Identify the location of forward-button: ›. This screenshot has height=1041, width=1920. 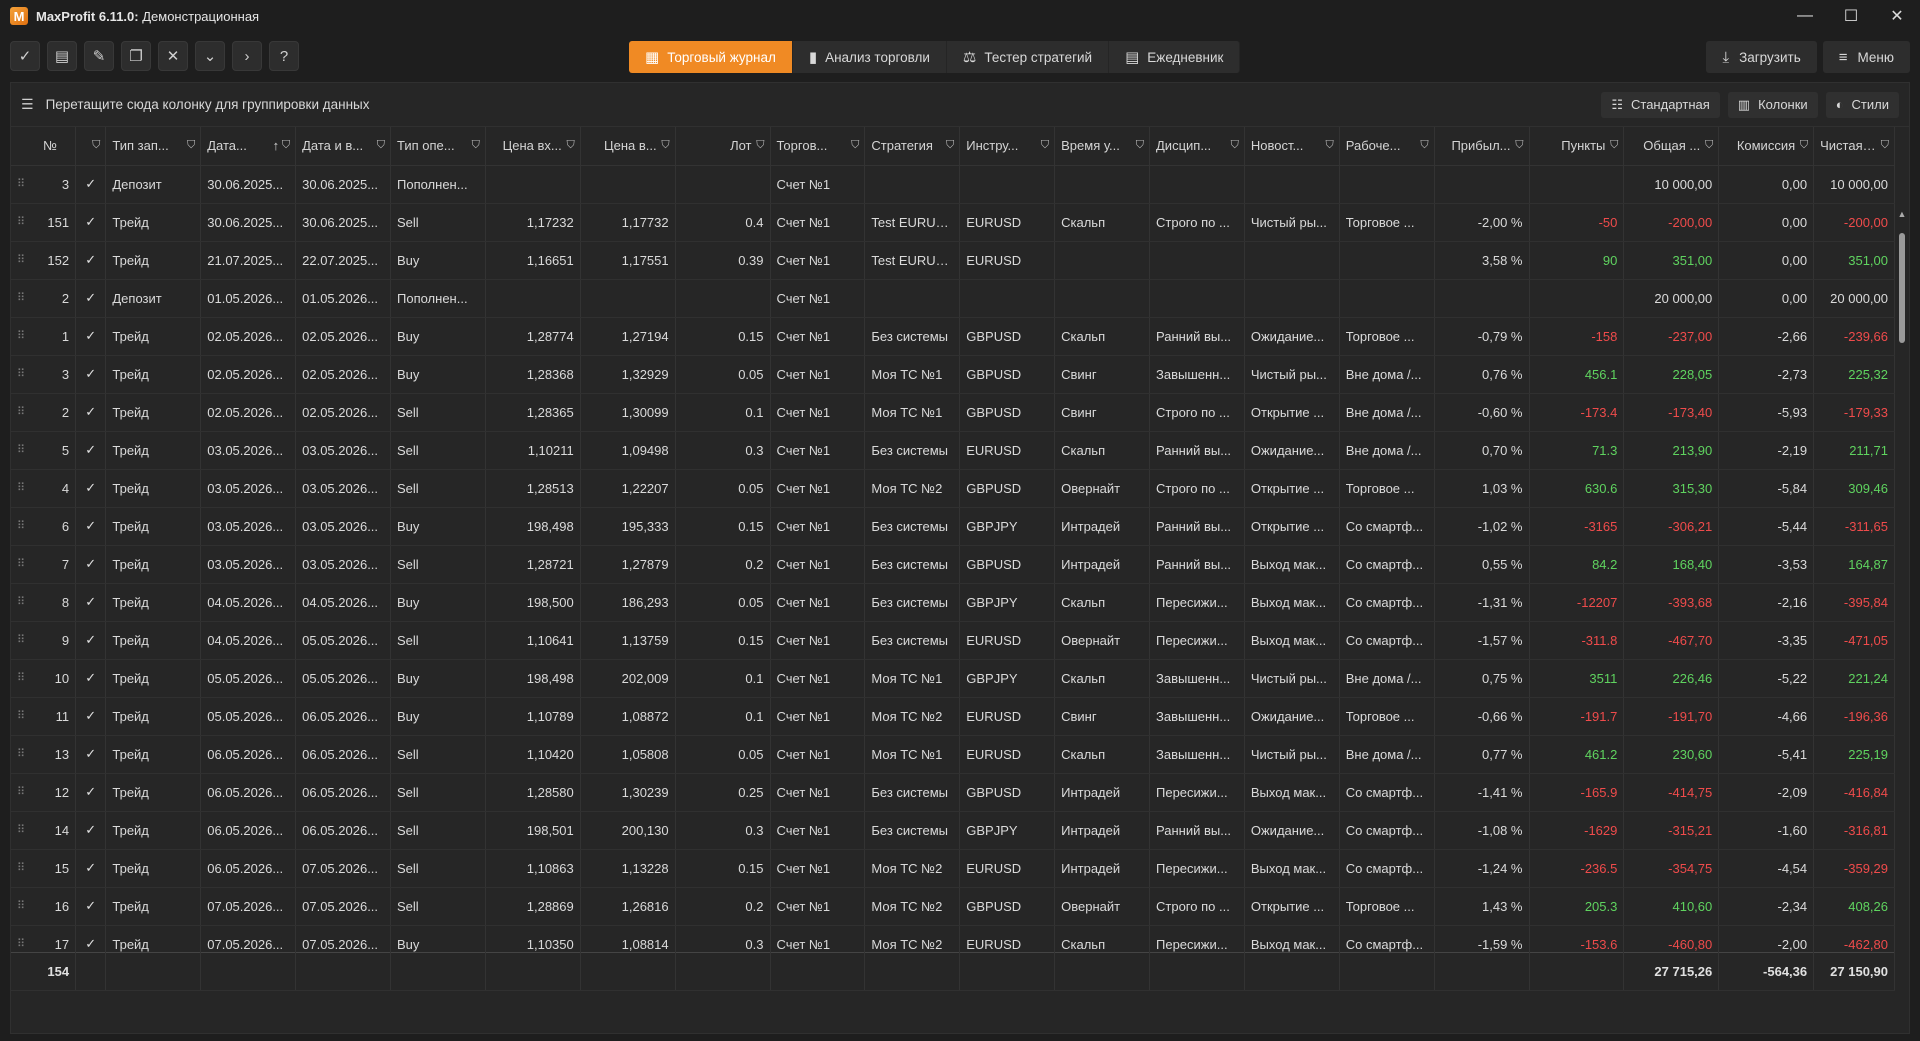
(247, 56).